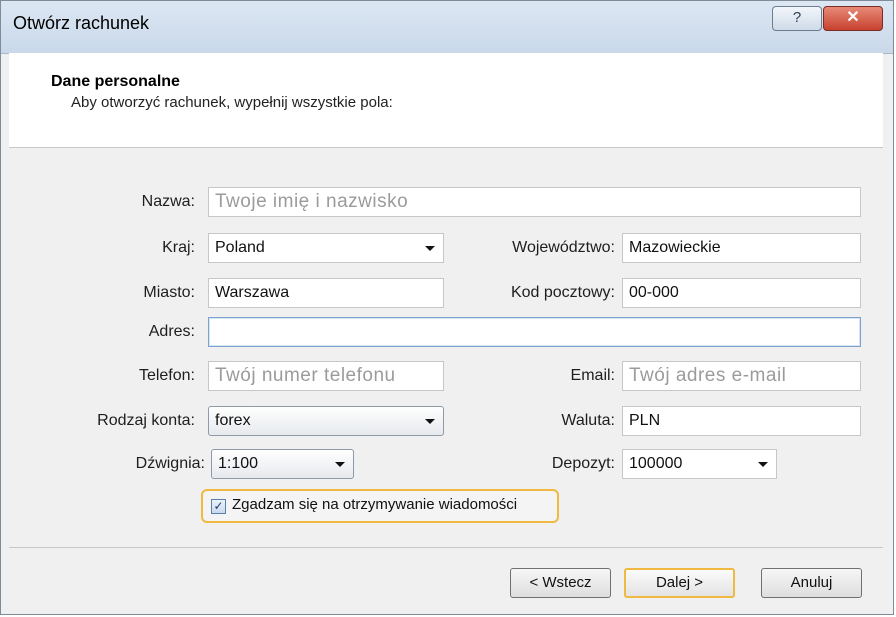 Image resolution: width=896 pixels, height=617 pixels. Describe the element at coordinates (562, 292) in the screenshot. I see `postal-code-label: Kod pocztowy:` at that location.